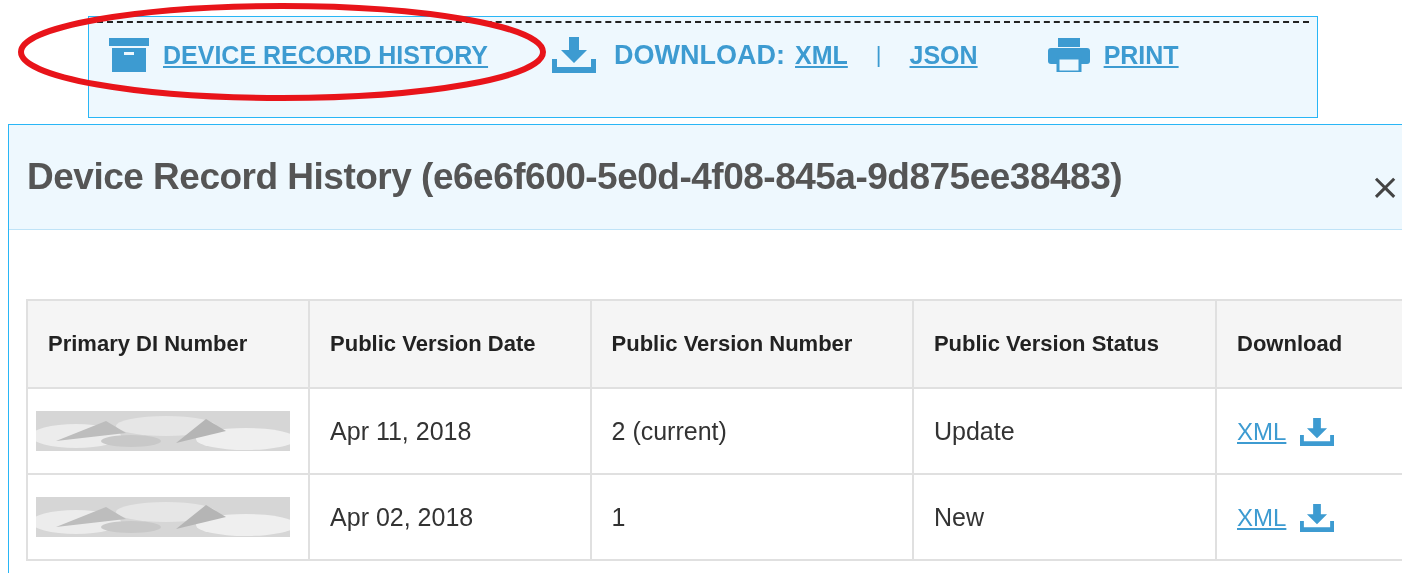  What do you see at coordinates (1383, 186) in the screenshot?
I see `close-button: ×` at bounding box center [1383, 186].